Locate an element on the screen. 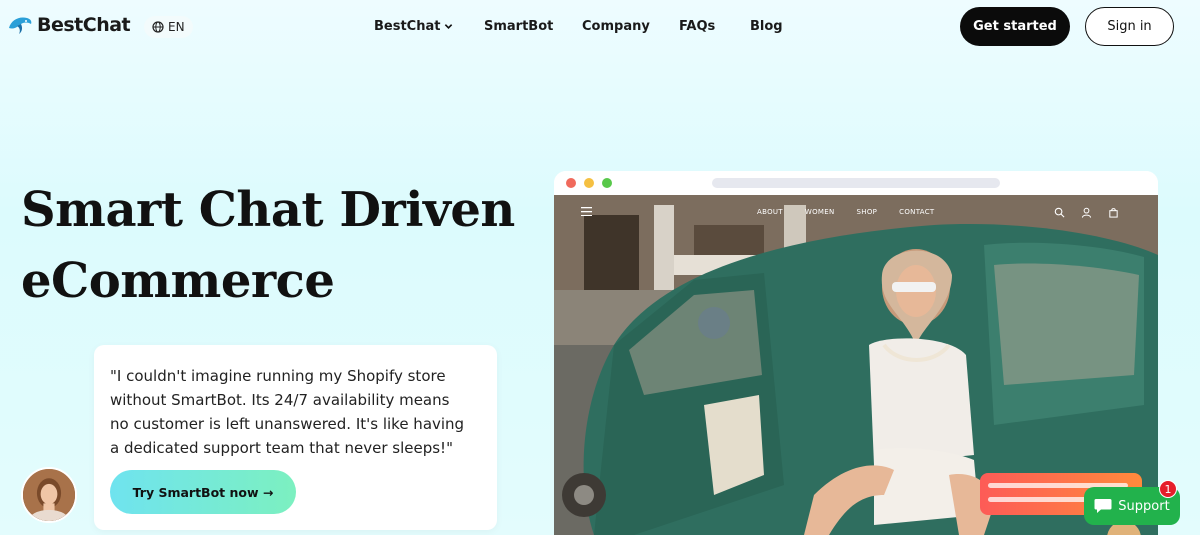 The image size is (1200, 535). mockup-site-nav: ABOUT WOMEN SHOP CONTACT is located at coordinates (856, 213).